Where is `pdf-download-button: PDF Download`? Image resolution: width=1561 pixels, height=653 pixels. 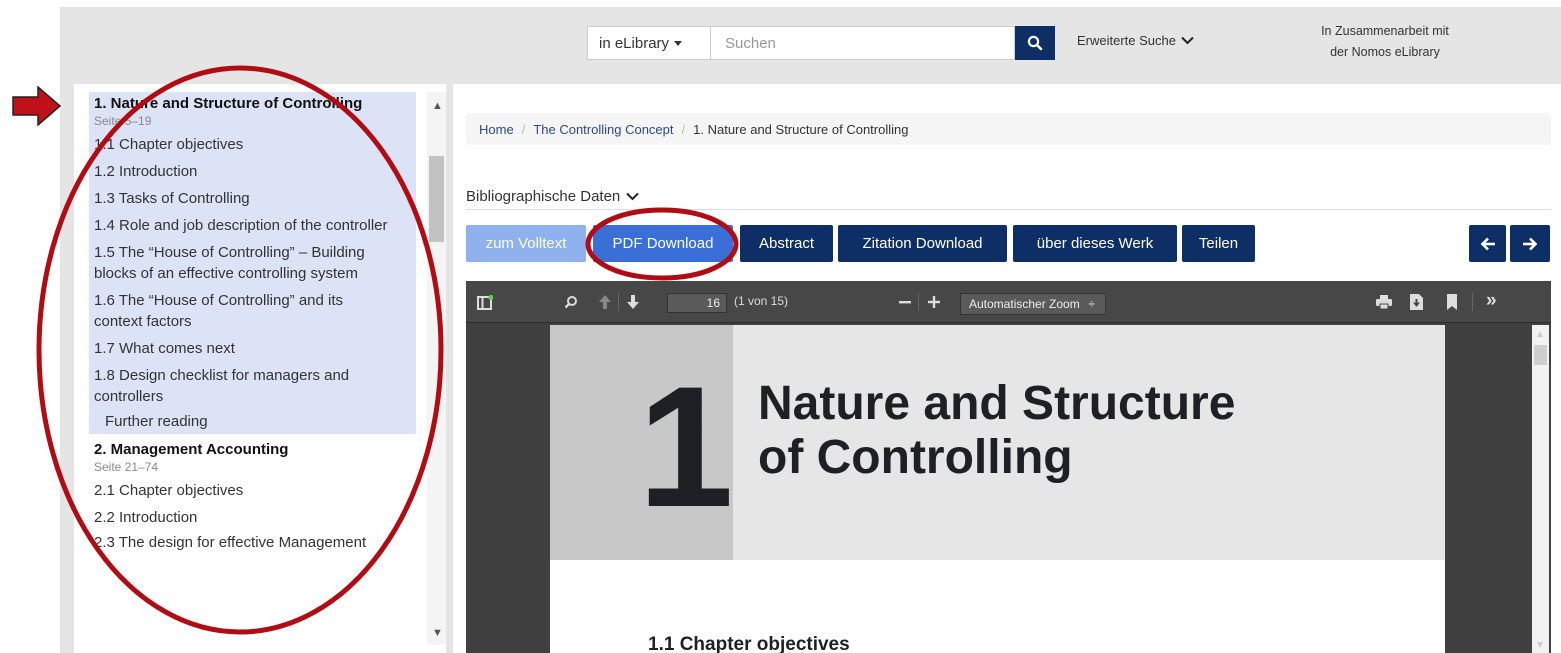 pdf-download-button: PDF Download is located at coordinates (663, 243).